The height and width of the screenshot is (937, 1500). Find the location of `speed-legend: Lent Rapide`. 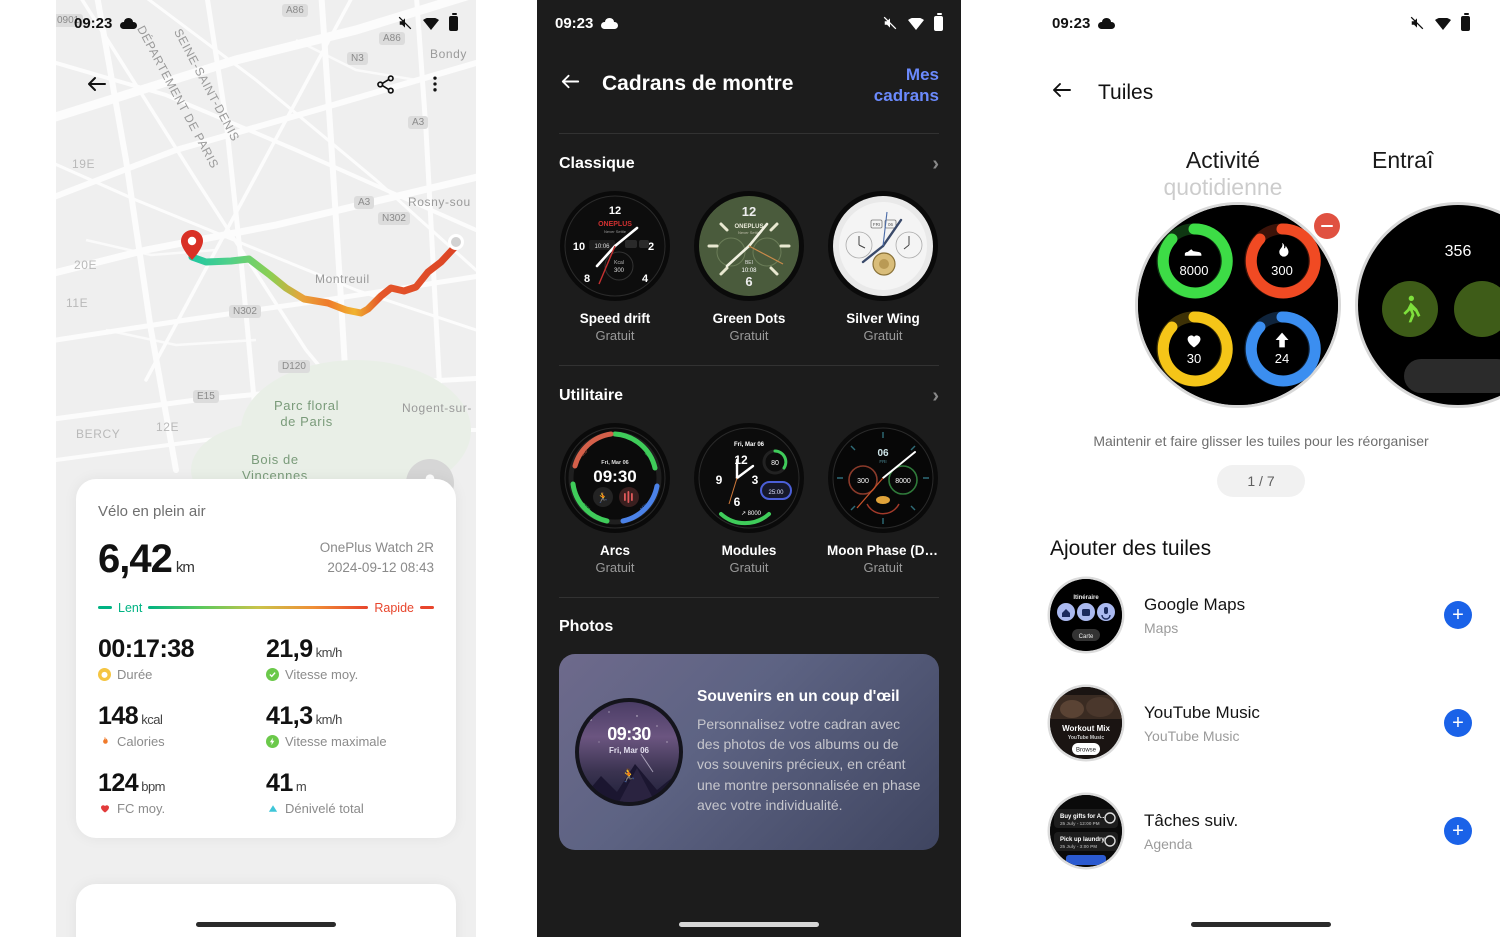

speed-legend: Lent Rapide is located at coordinates (266, 608).